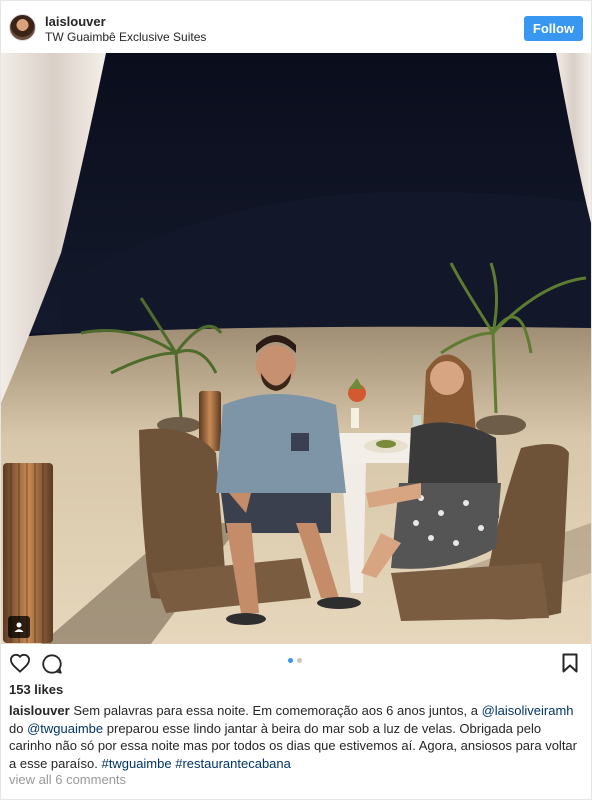 This screenshot has width=592, height=800. I want to click on post-location: TW Guaimbê Exclusive Suites, so click(125, 37).